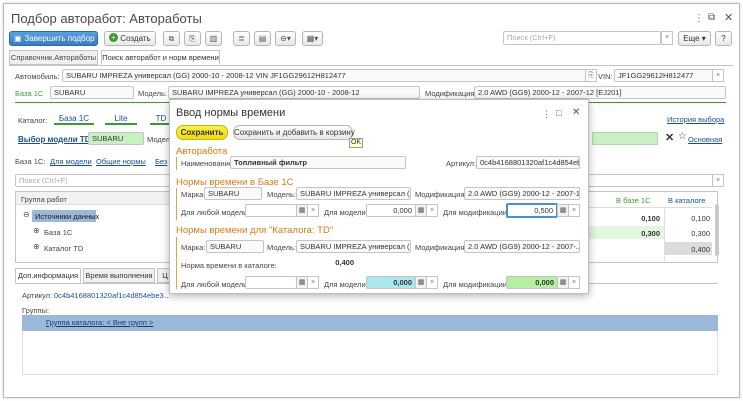 The image size is (743, 401). I want to click on base-norms-gutter, so click(176, 204).